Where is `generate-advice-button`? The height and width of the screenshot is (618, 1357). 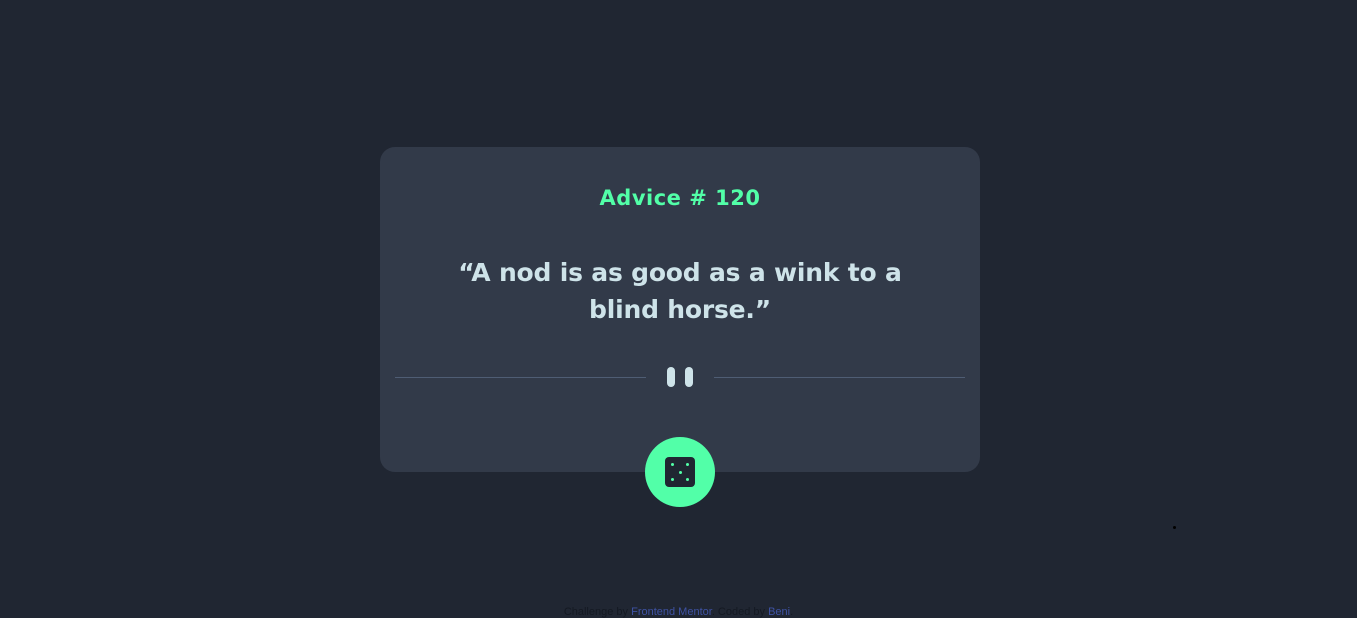
generate-advice-button is located at coordinates (680, 472).